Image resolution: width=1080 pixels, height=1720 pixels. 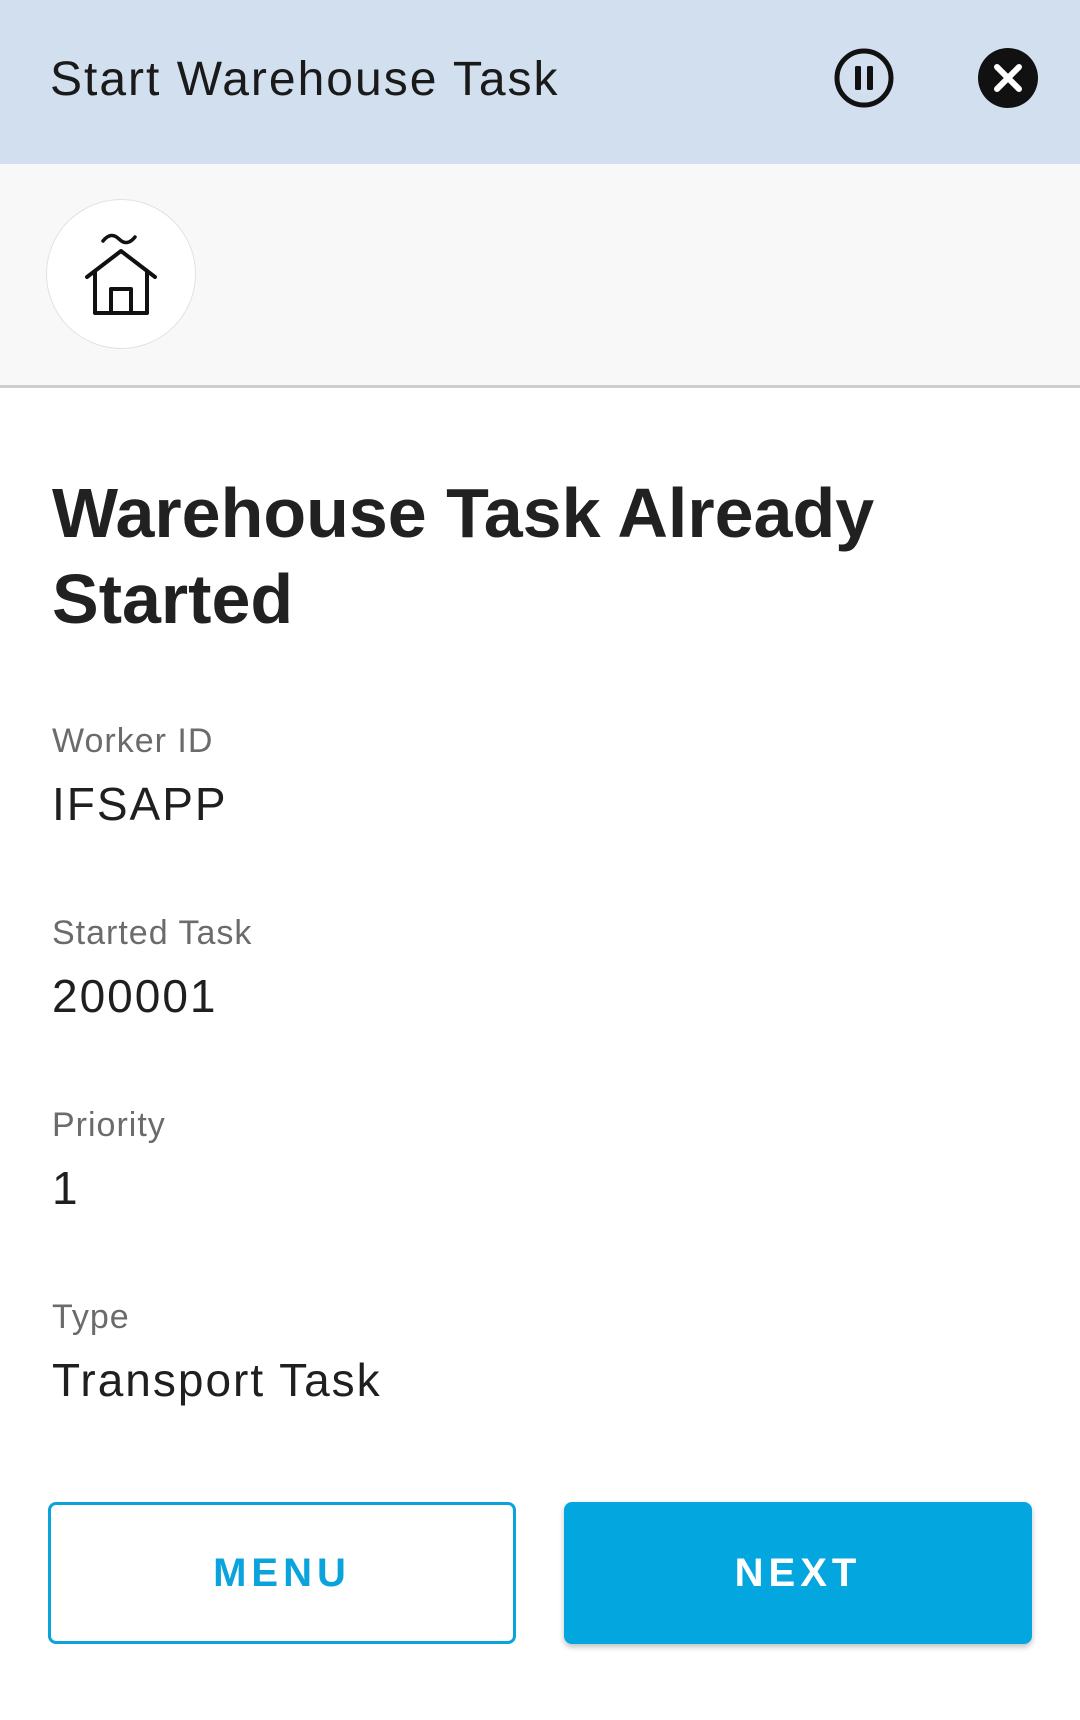 What do you see at coordinates (135, 996) in the screenshot?
I see `field-value: 200001` at bounding box center [135, 996].